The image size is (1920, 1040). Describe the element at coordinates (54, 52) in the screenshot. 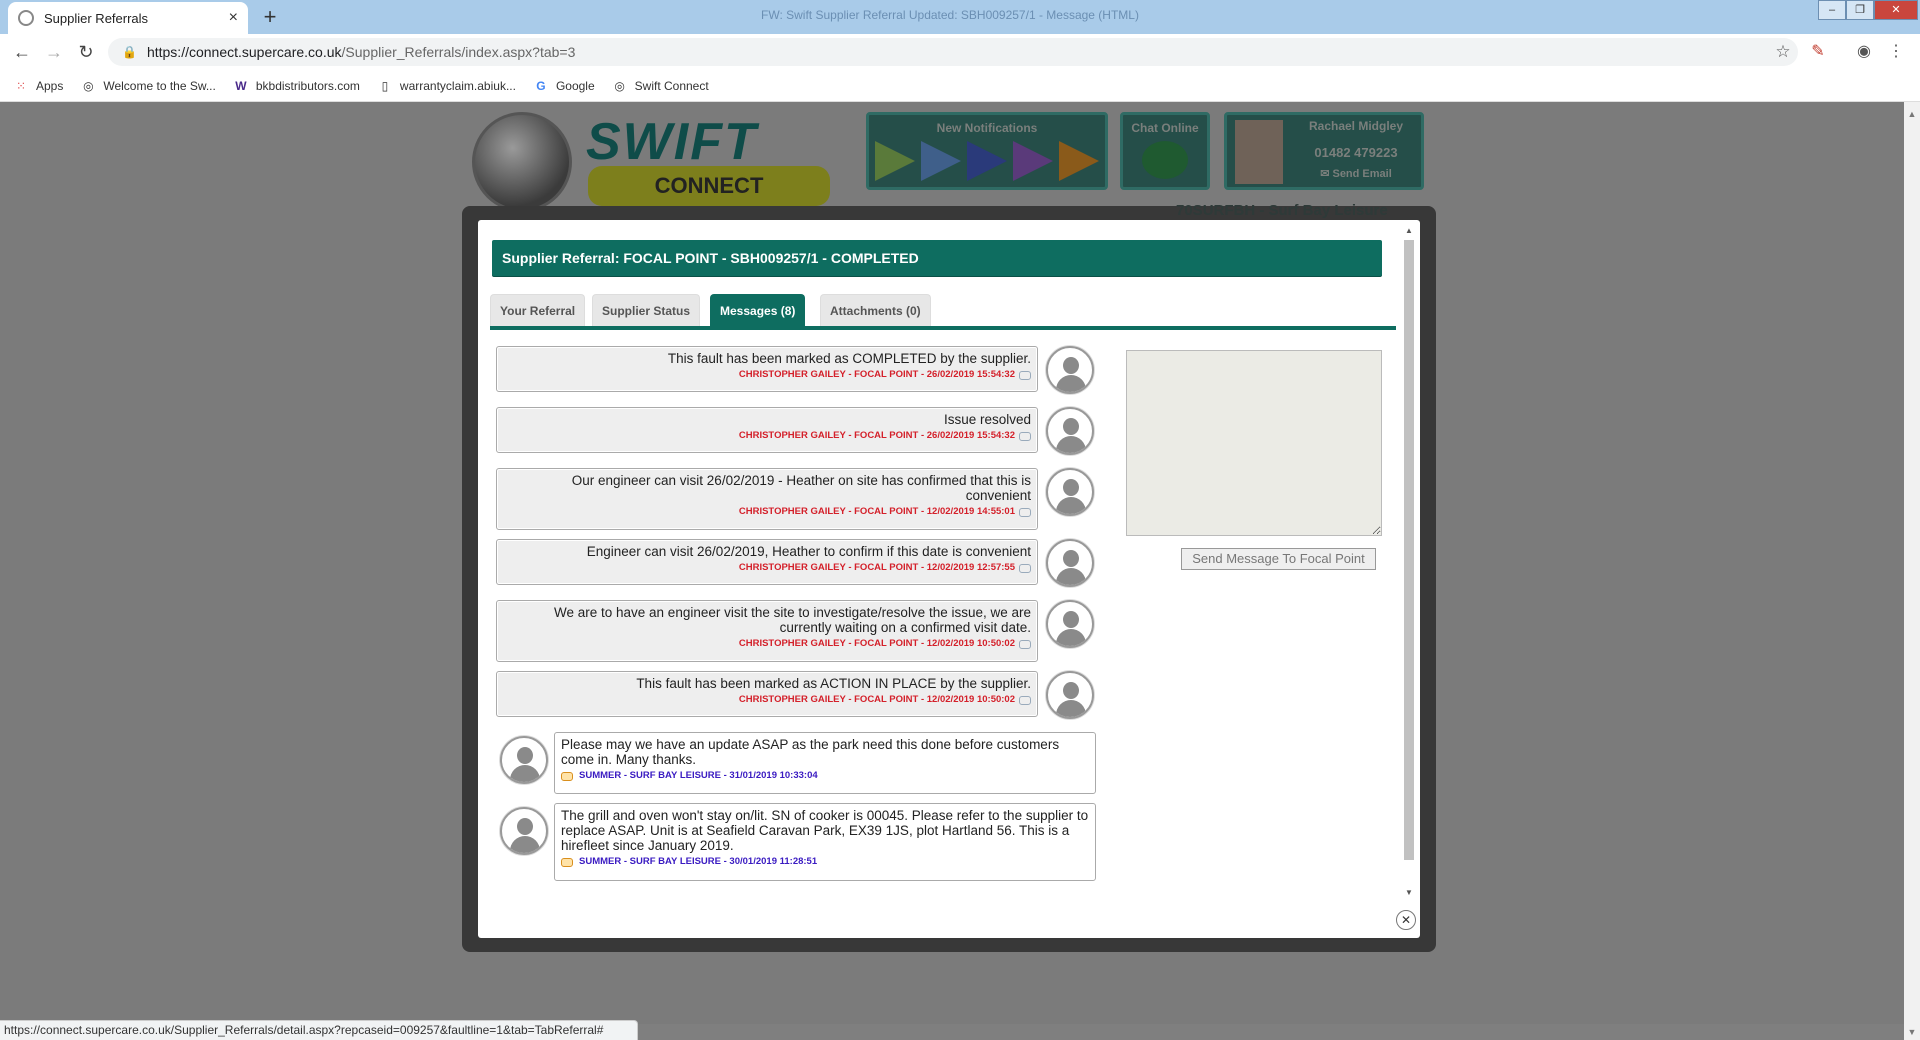

I see `forward-arrow-icon: →` at that location.